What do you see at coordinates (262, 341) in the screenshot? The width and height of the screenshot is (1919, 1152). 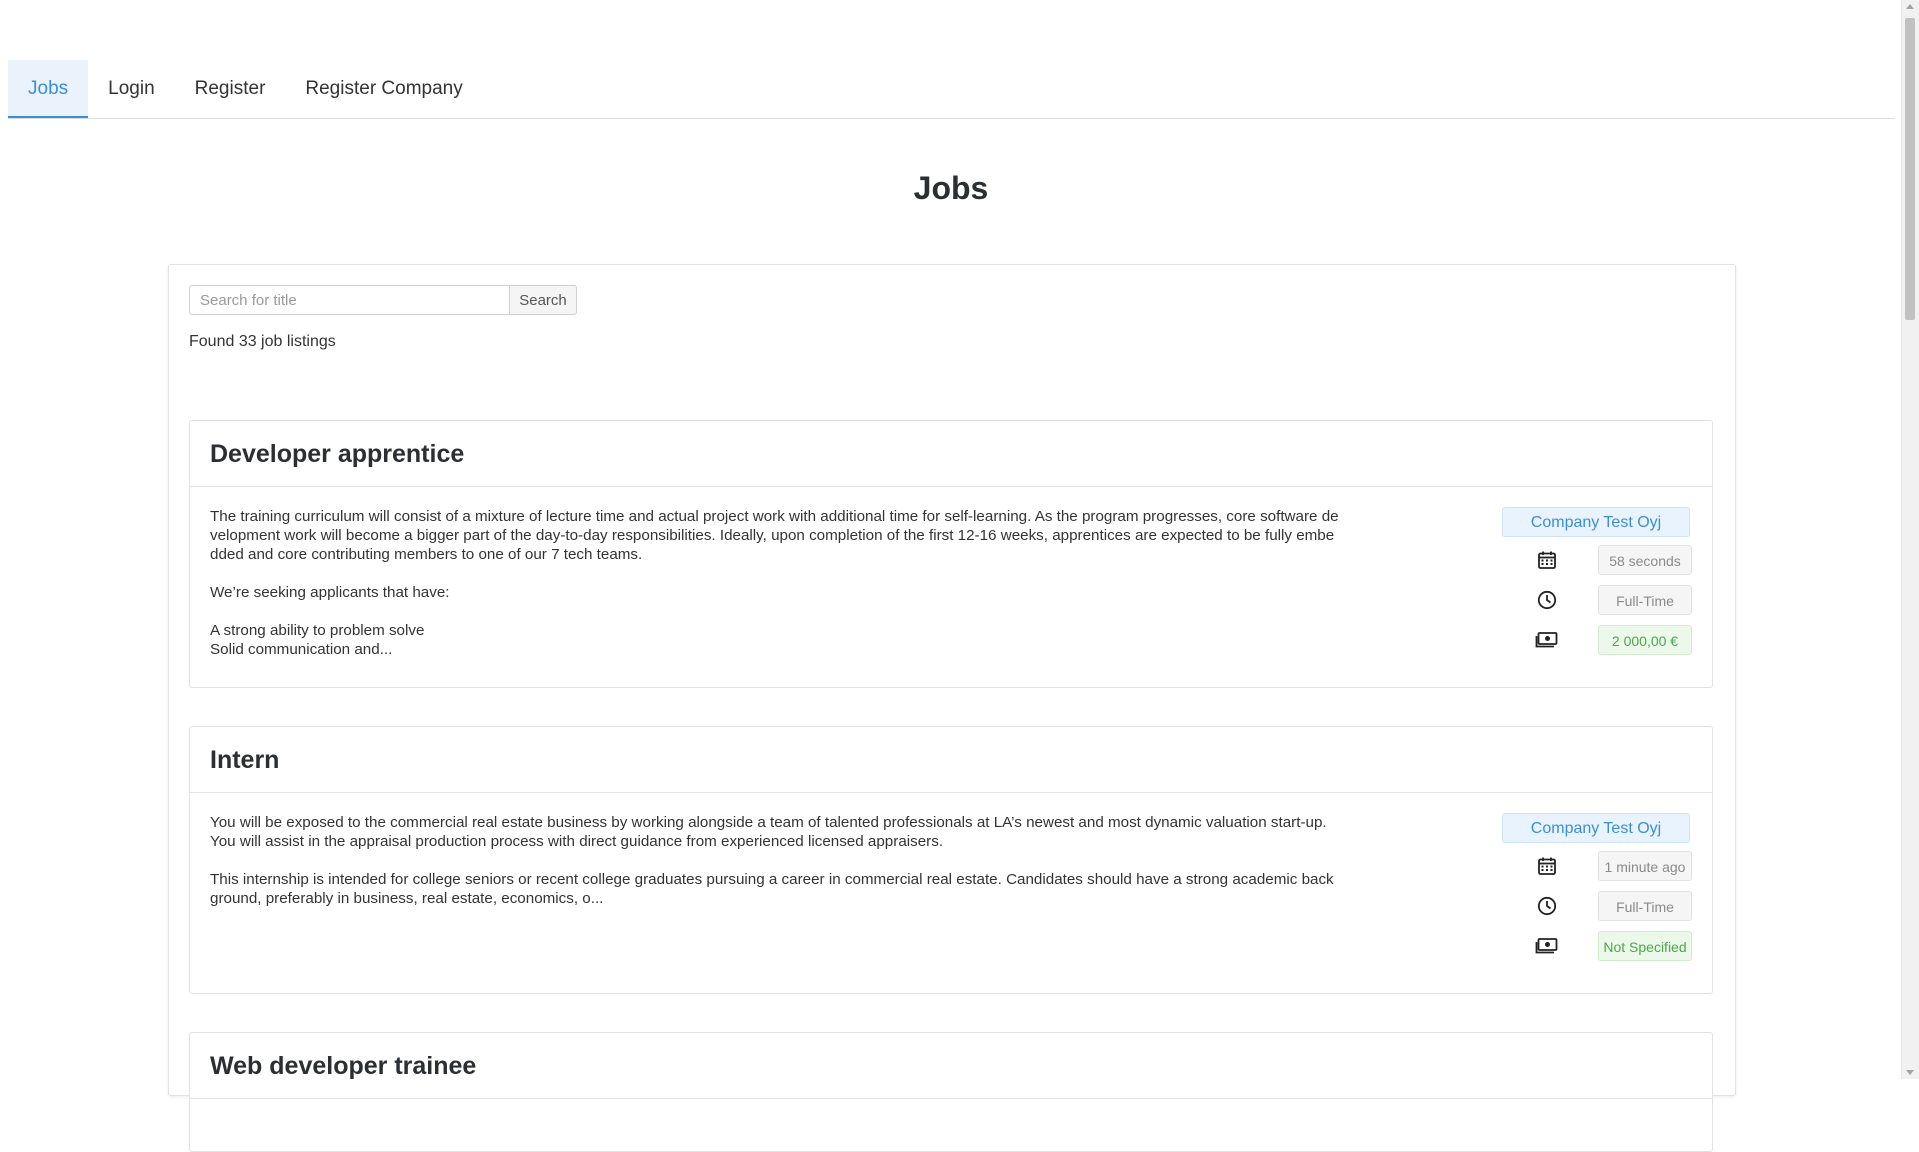 I see `results-count: Found 33 job listings` at bounding box center [262, 341].